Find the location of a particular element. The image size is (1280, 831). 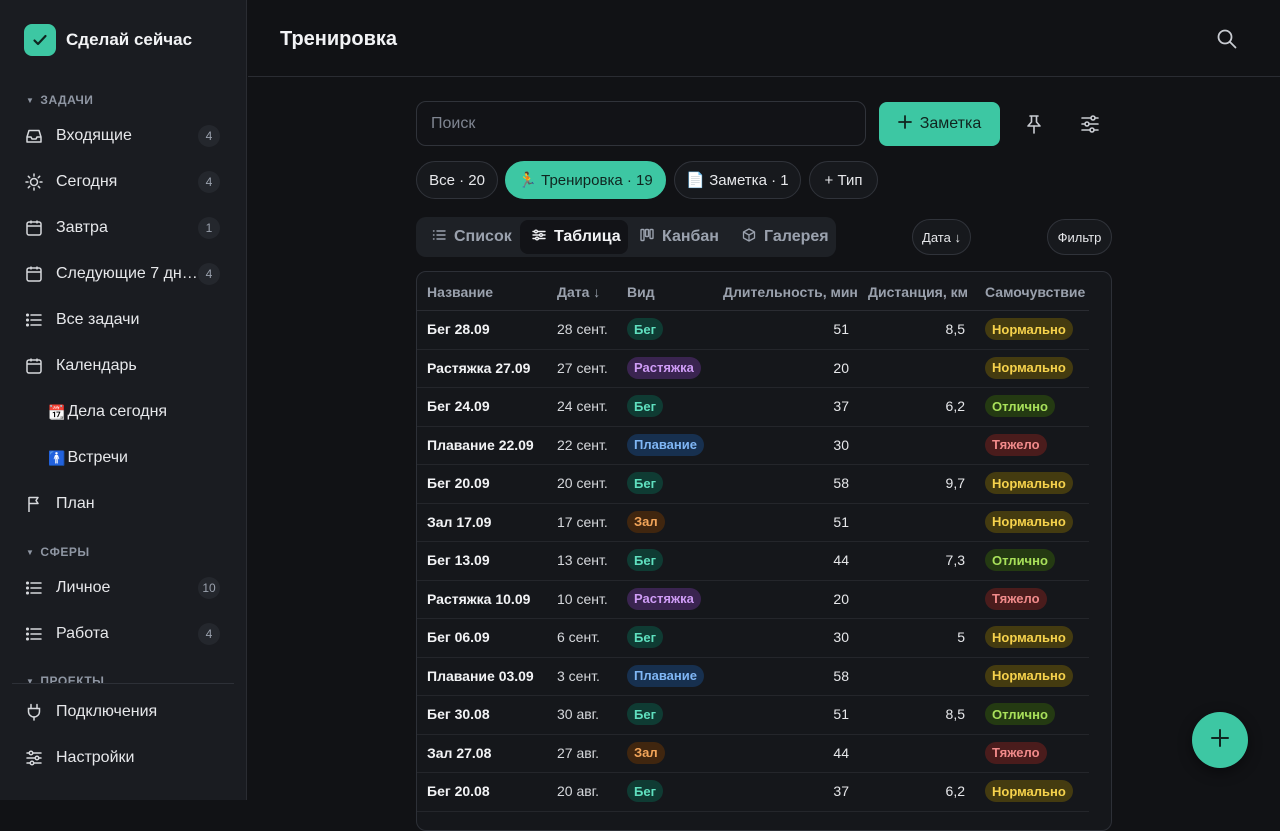

cell-date: 17 сент. is located at coordinates (582, 521).